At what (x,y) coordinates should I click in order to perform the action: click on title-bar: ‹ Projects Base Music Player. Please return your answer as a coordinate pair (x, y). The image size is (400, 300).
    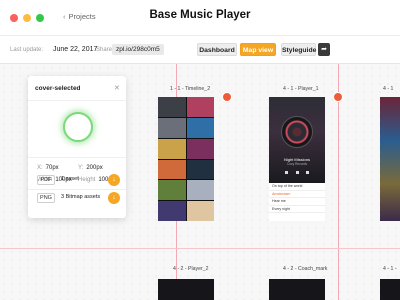
    Looking at the image, I should click on (200, 18).